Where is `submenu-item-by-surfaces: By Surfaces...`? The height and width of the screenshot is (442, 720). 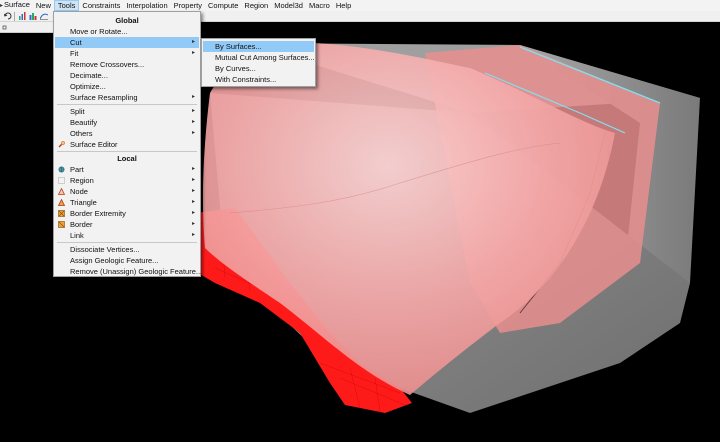
submenu-item-by-surfaces: By Surfaces... is located at coordinates (258, 46).